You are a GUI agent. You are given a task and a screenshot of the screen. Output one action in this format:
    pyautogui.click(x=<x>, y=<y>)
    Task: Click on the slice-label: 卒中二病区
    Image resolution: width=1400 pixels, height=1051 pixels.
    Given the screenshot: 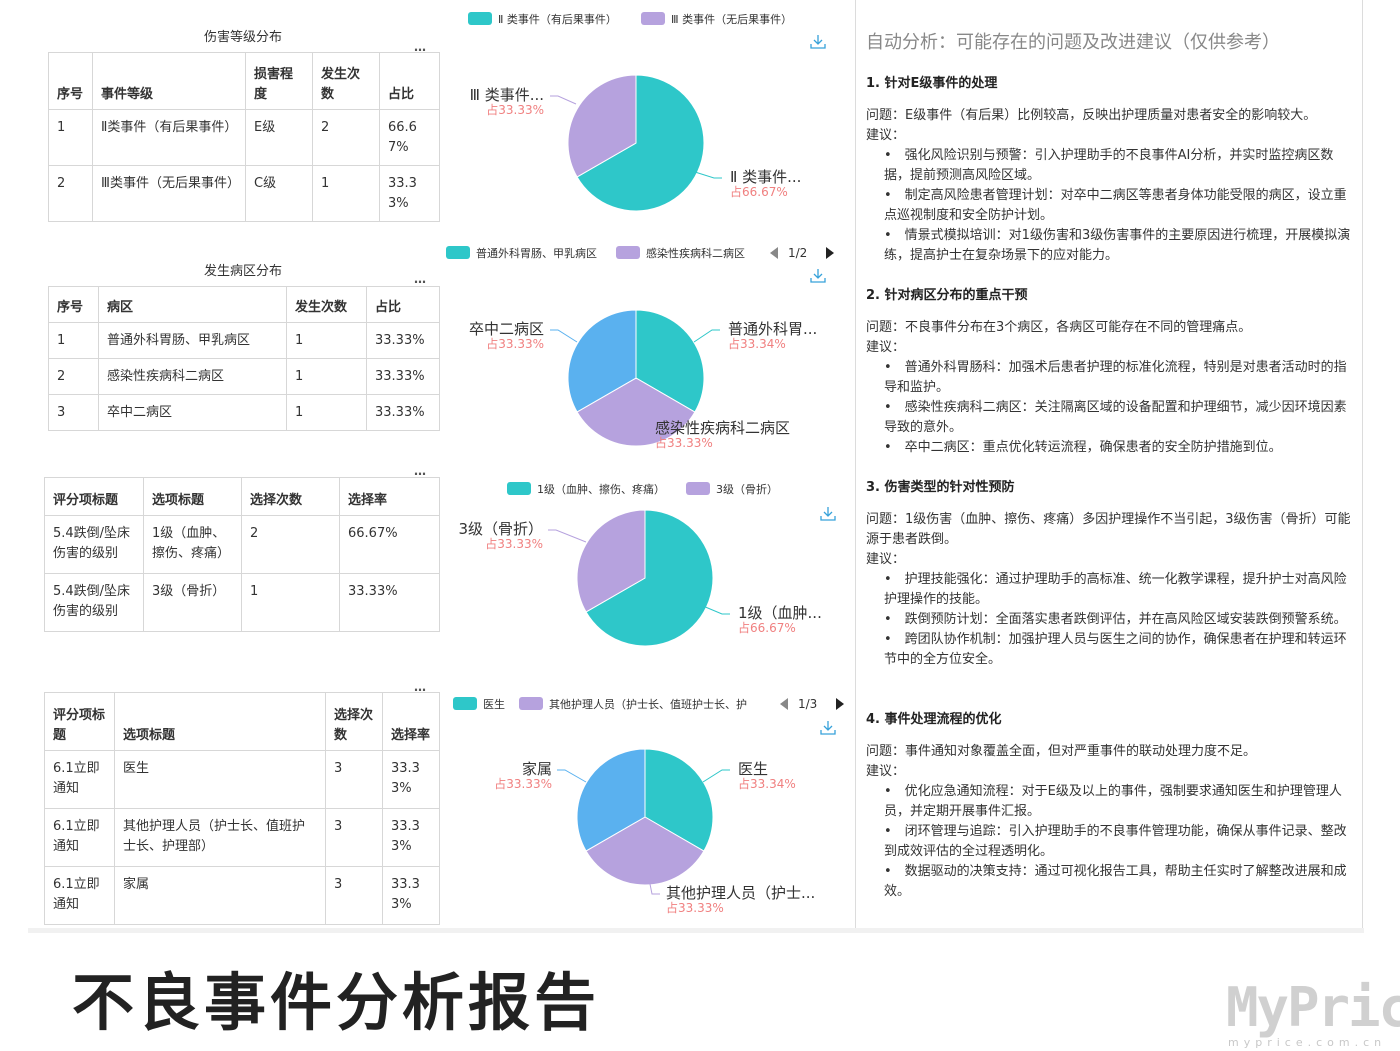 What is the action you would take?
    pyautogui.click(x=506, y=329)
    